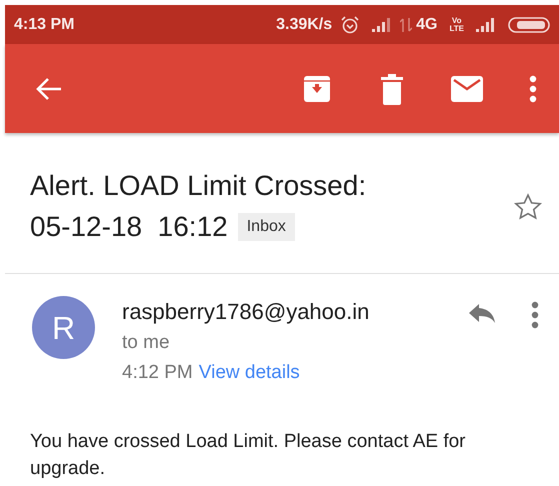 The width and height of the screenshot is (559, 486). Describe the element at coordinates (198, 186) in the screenshot. I see `email-subject: Alert. LOAD Limit Crossed:` at that location.